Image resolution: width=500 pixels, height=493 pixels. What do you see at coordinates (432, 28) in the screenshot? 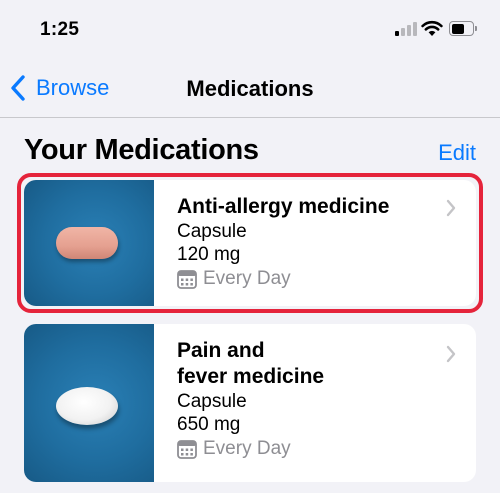
I see `wifi-icon` at bounding box center [432, 28].